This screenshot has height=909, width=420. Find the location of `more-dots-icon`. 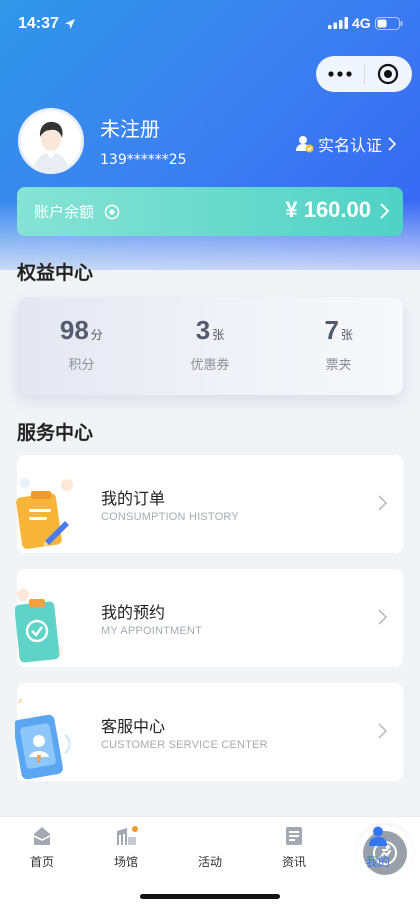

more-dots-icon is located at coordinates (340, 74).